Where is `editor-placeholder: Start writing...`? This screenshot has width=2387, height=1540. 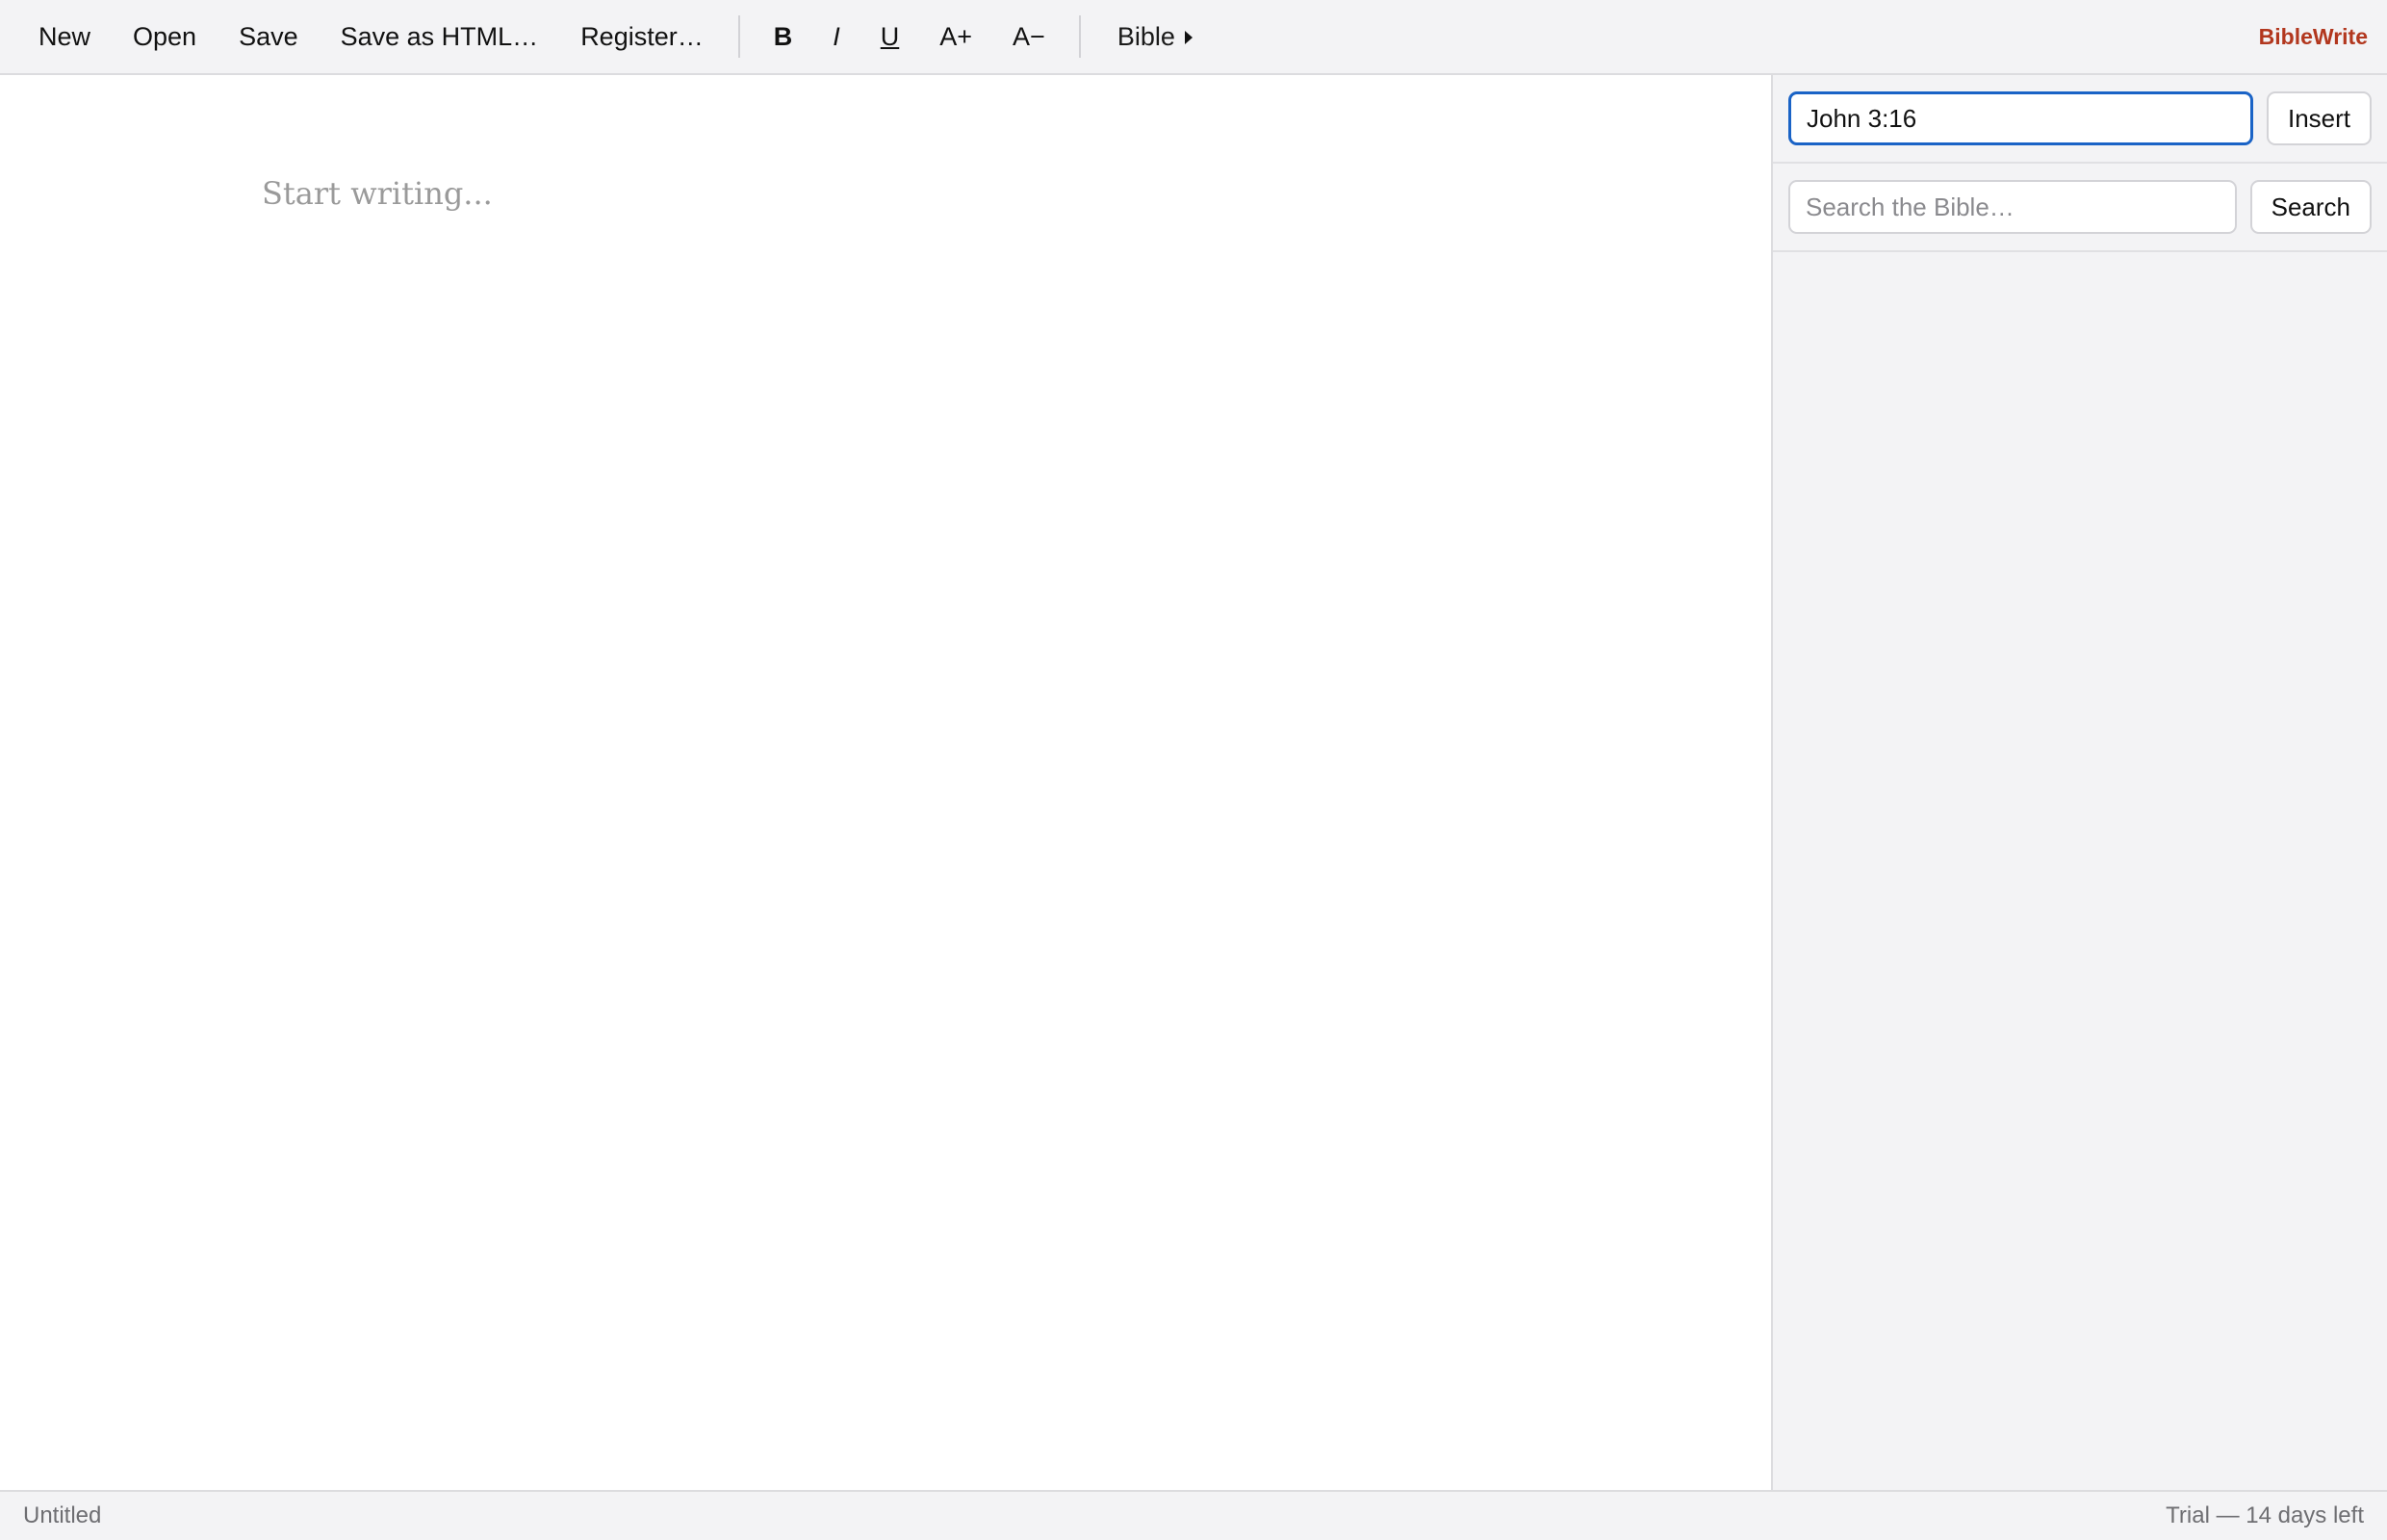
editor-placeholder: Start writing... is located at coordinates (377, 193).